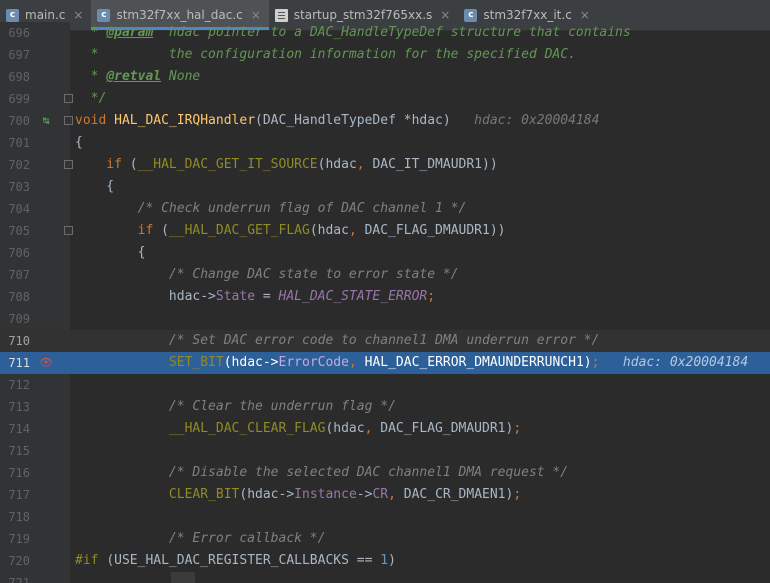 The image size is (770, 583). Describe the element at coordinates (15, 577) in the screenshot. I see `line-number: 721` at that location.